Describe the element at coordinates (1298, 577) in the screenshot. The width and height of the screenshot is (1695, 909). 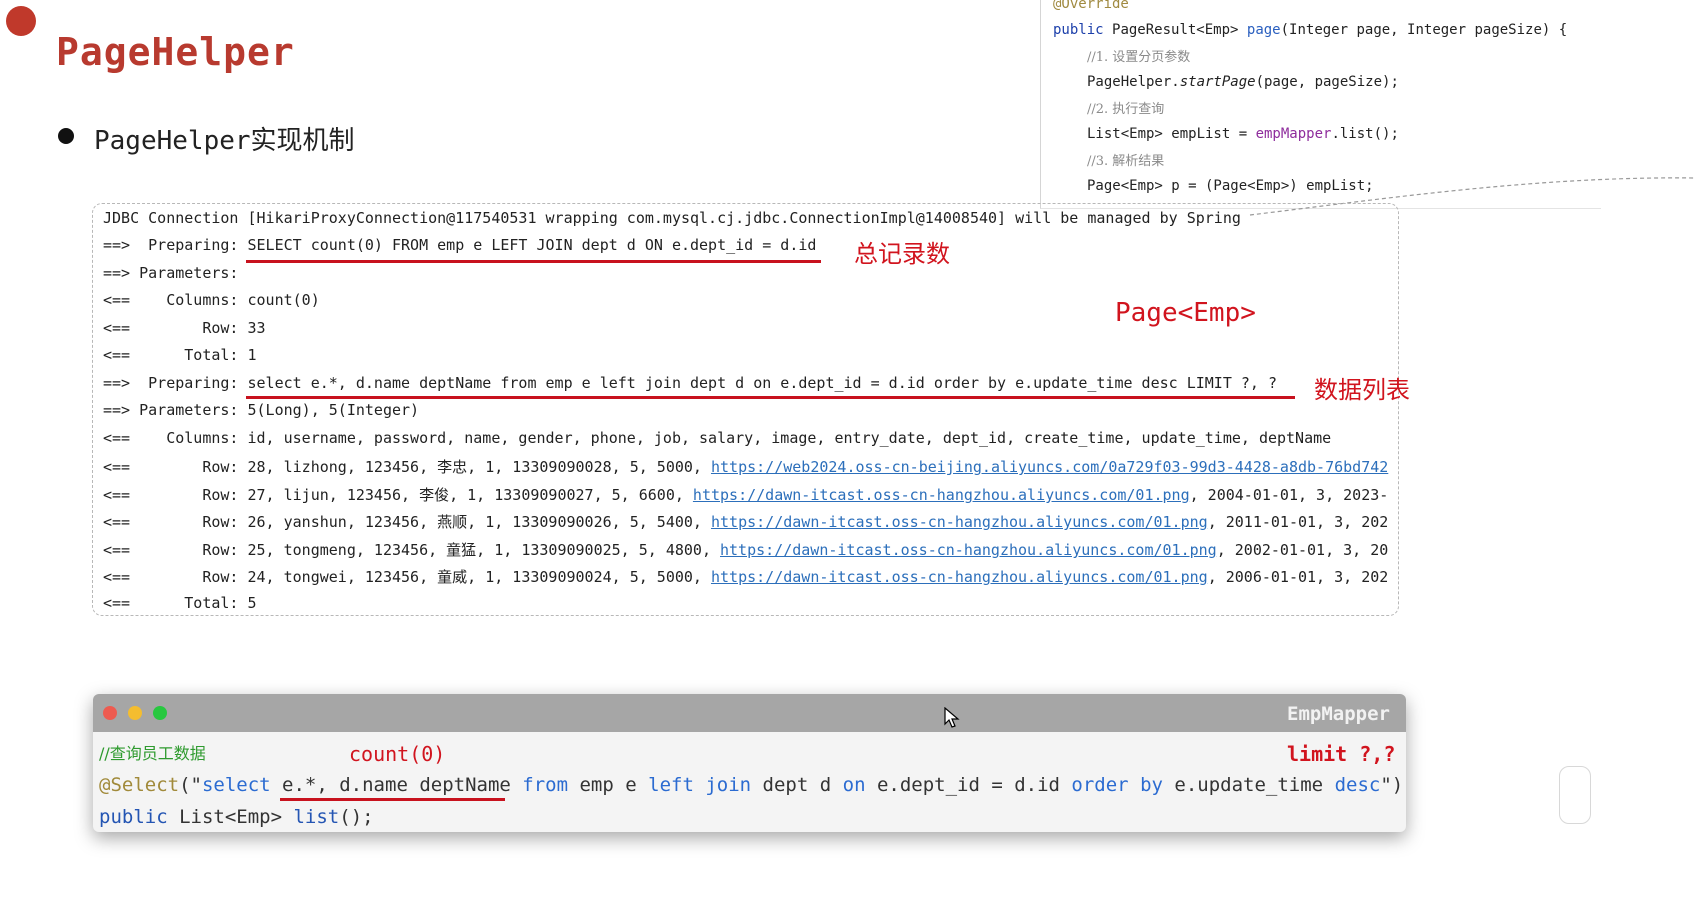
I see `row-tail: , 2006-01-01, 3, 202` at that location.